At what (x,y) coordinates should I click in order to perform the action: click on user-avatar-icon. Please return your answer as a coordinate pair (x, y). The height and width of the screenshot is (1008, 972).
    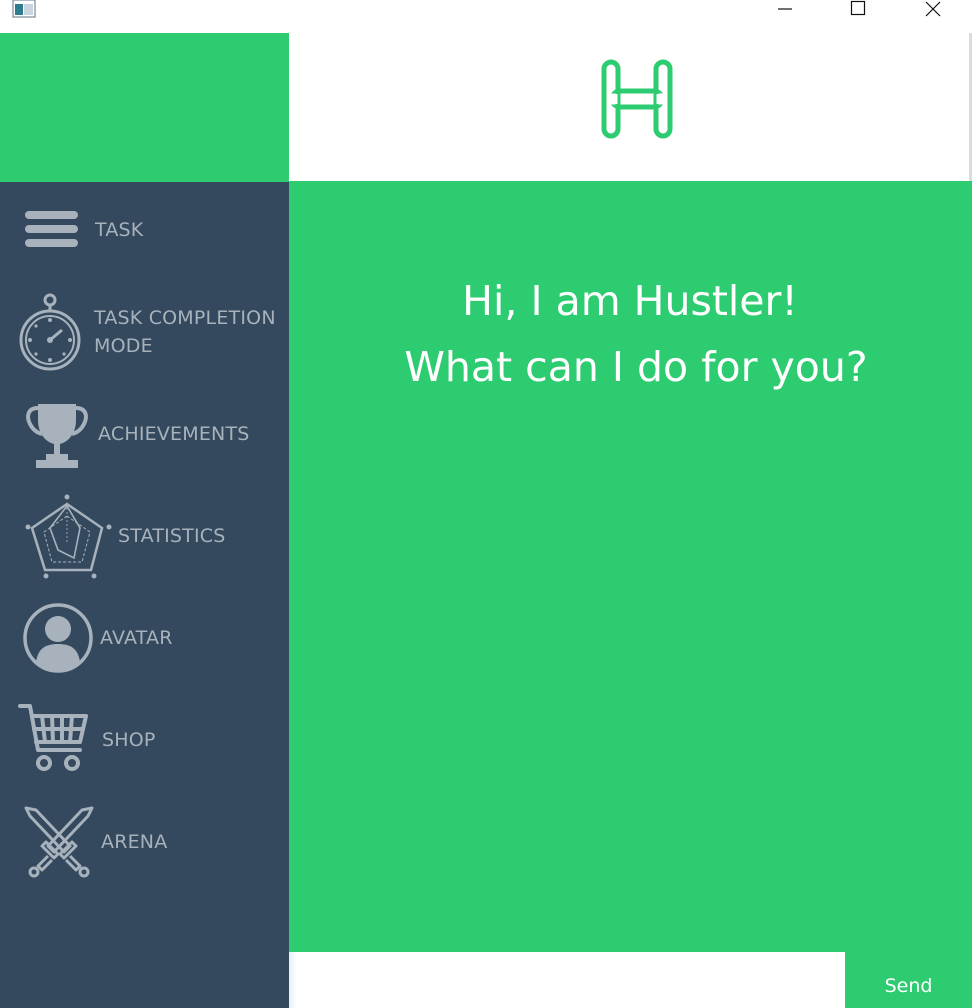
    Looking at the image, I should click on (58, 638).